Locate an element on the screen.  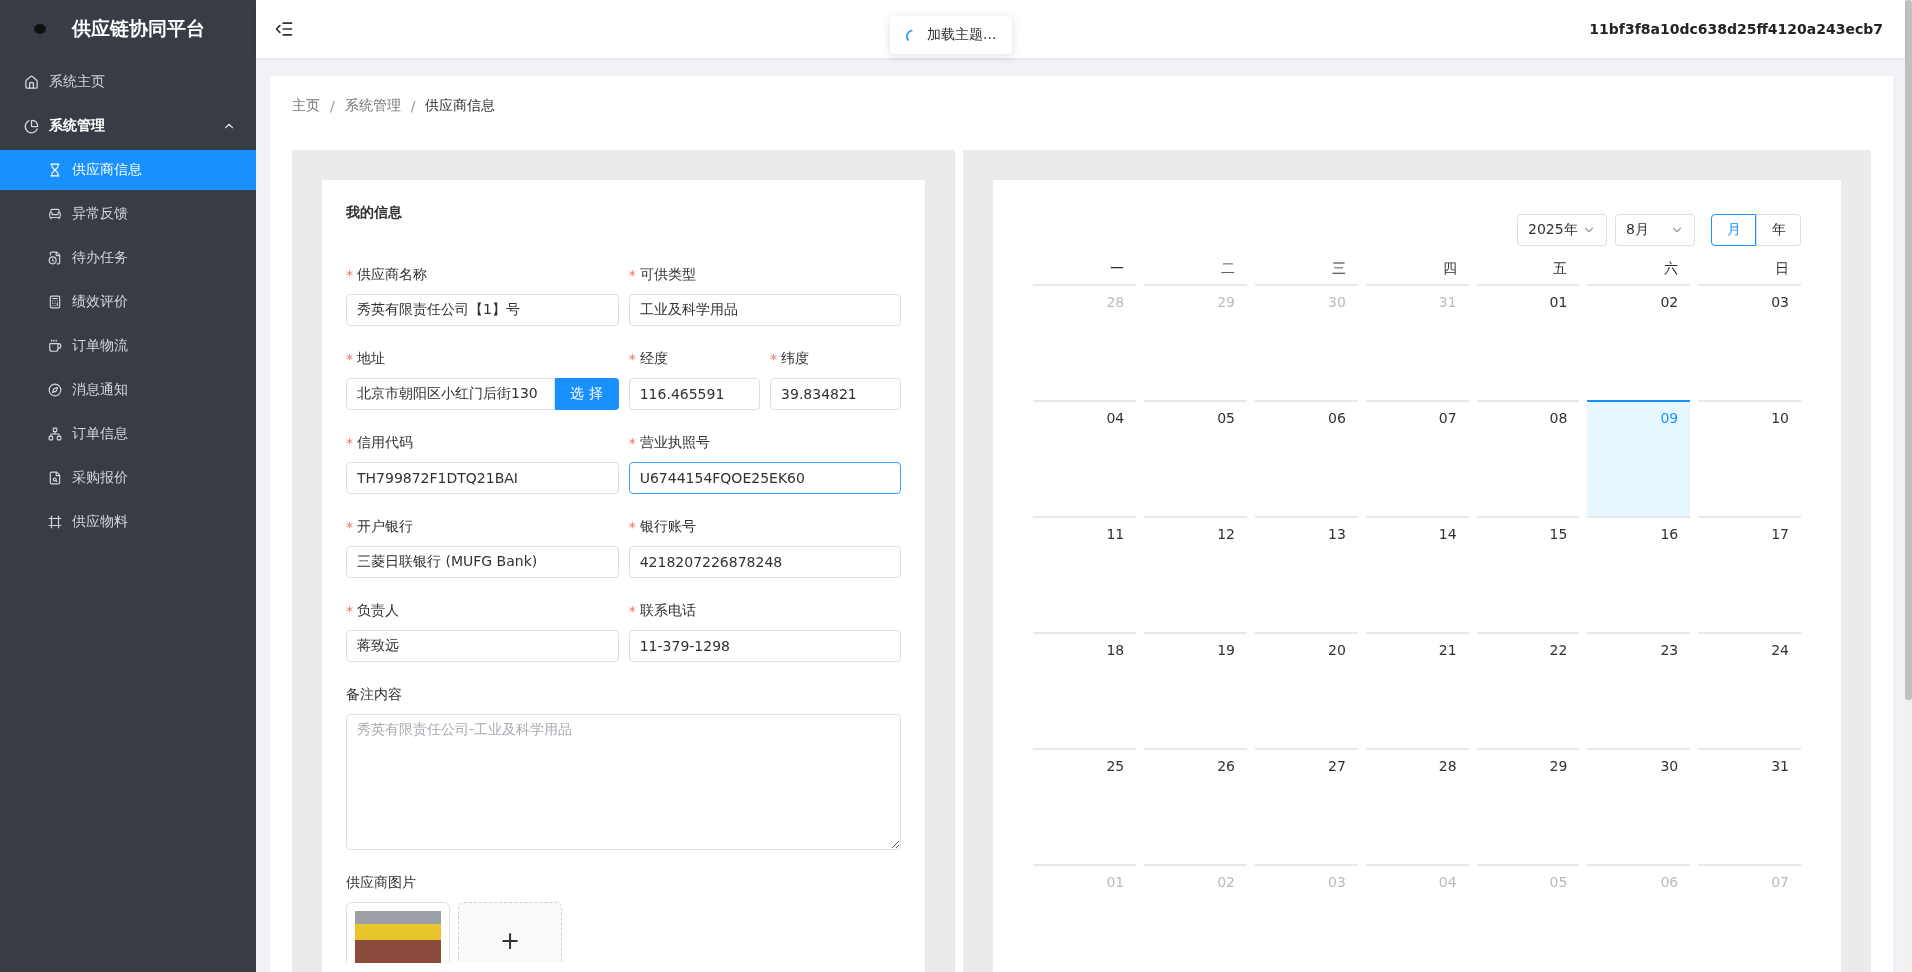
field-label: 银行账号 is located at coordinates (667, 527).